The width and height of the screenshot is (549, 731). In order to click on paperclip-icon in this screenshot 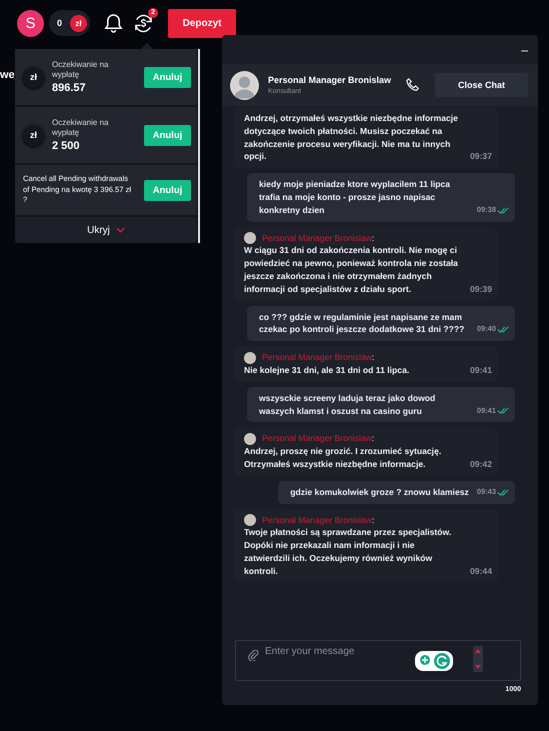, I will do `click(253, 655)`.